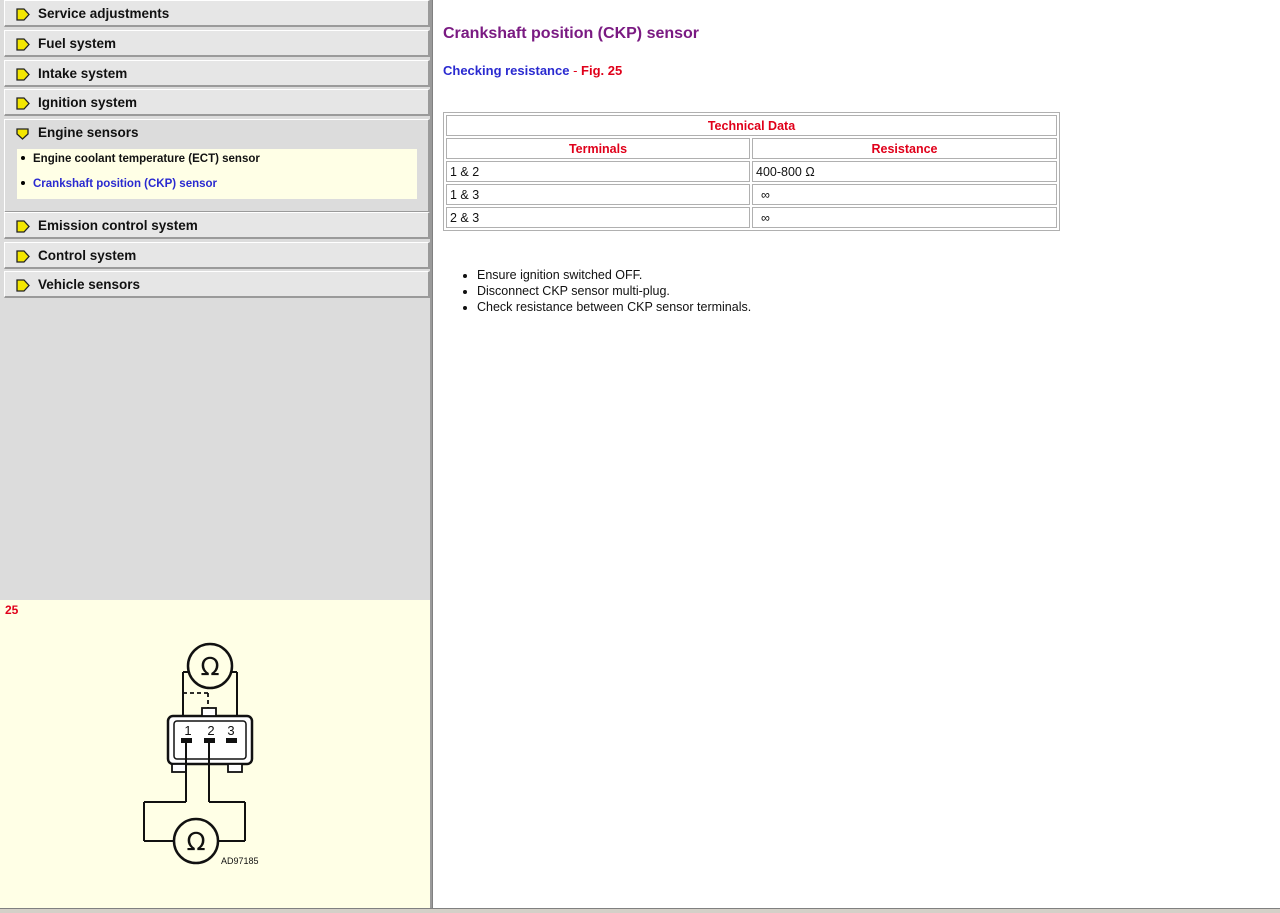 This screenshot has width=1280, height=913. Describe the element at coordinates (88, 102) in the screenshot. I see `section-label: Ignition system` at that location.